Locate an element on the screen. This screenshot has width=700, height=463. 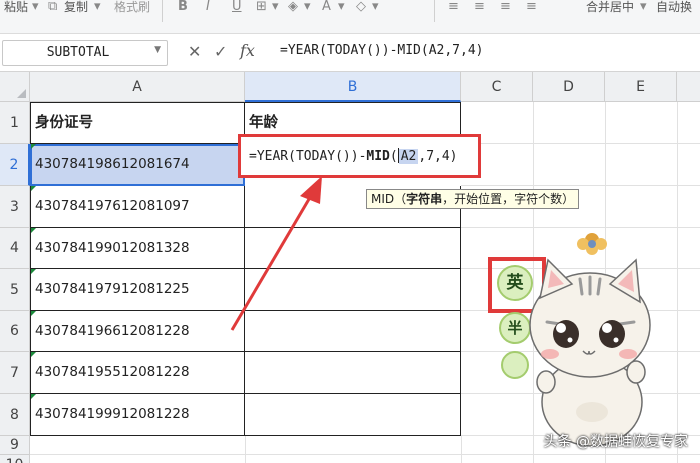
copy-button: 复制 is located at coordinates (76, 7).